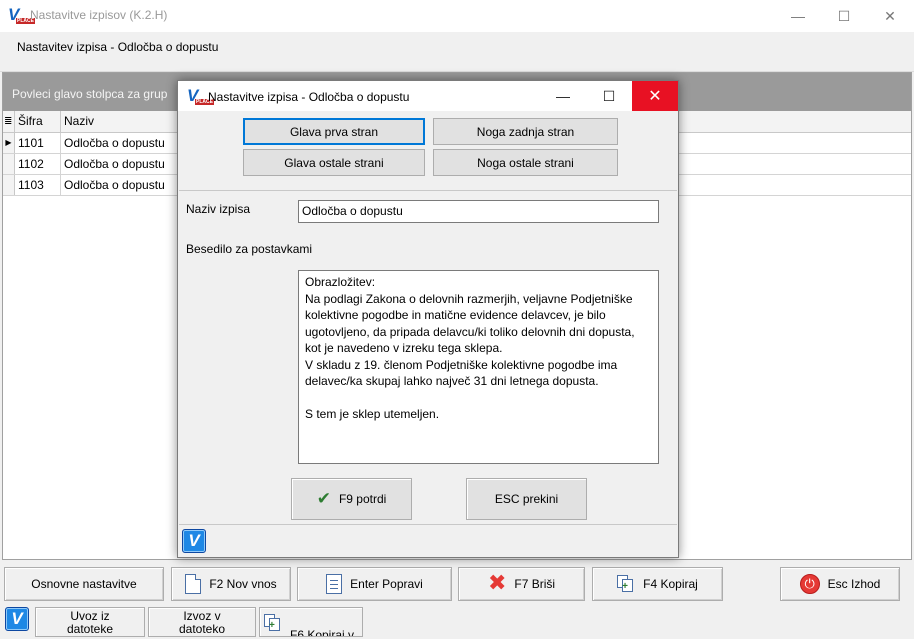 Image resolution: width=914 pixels, height=639 pixels. Describe the element at coordinates (38, 143) in the screenshot. I see `cell-sifra: 1101` at that location.